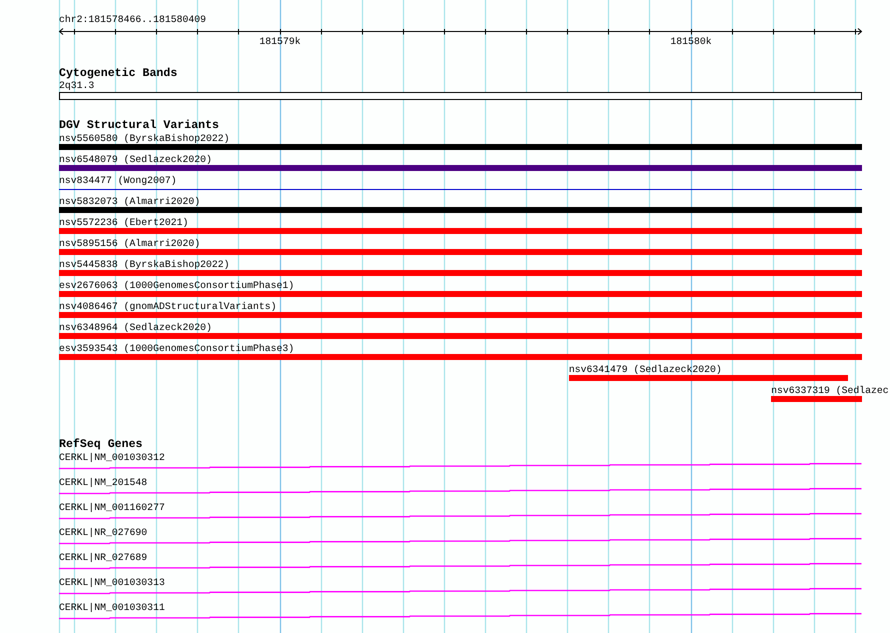  What do you see at coordinates (132, 20) in the screenshot?
I see `location-label: chr2:181578466..181580409` at bounding box center [132, 20].